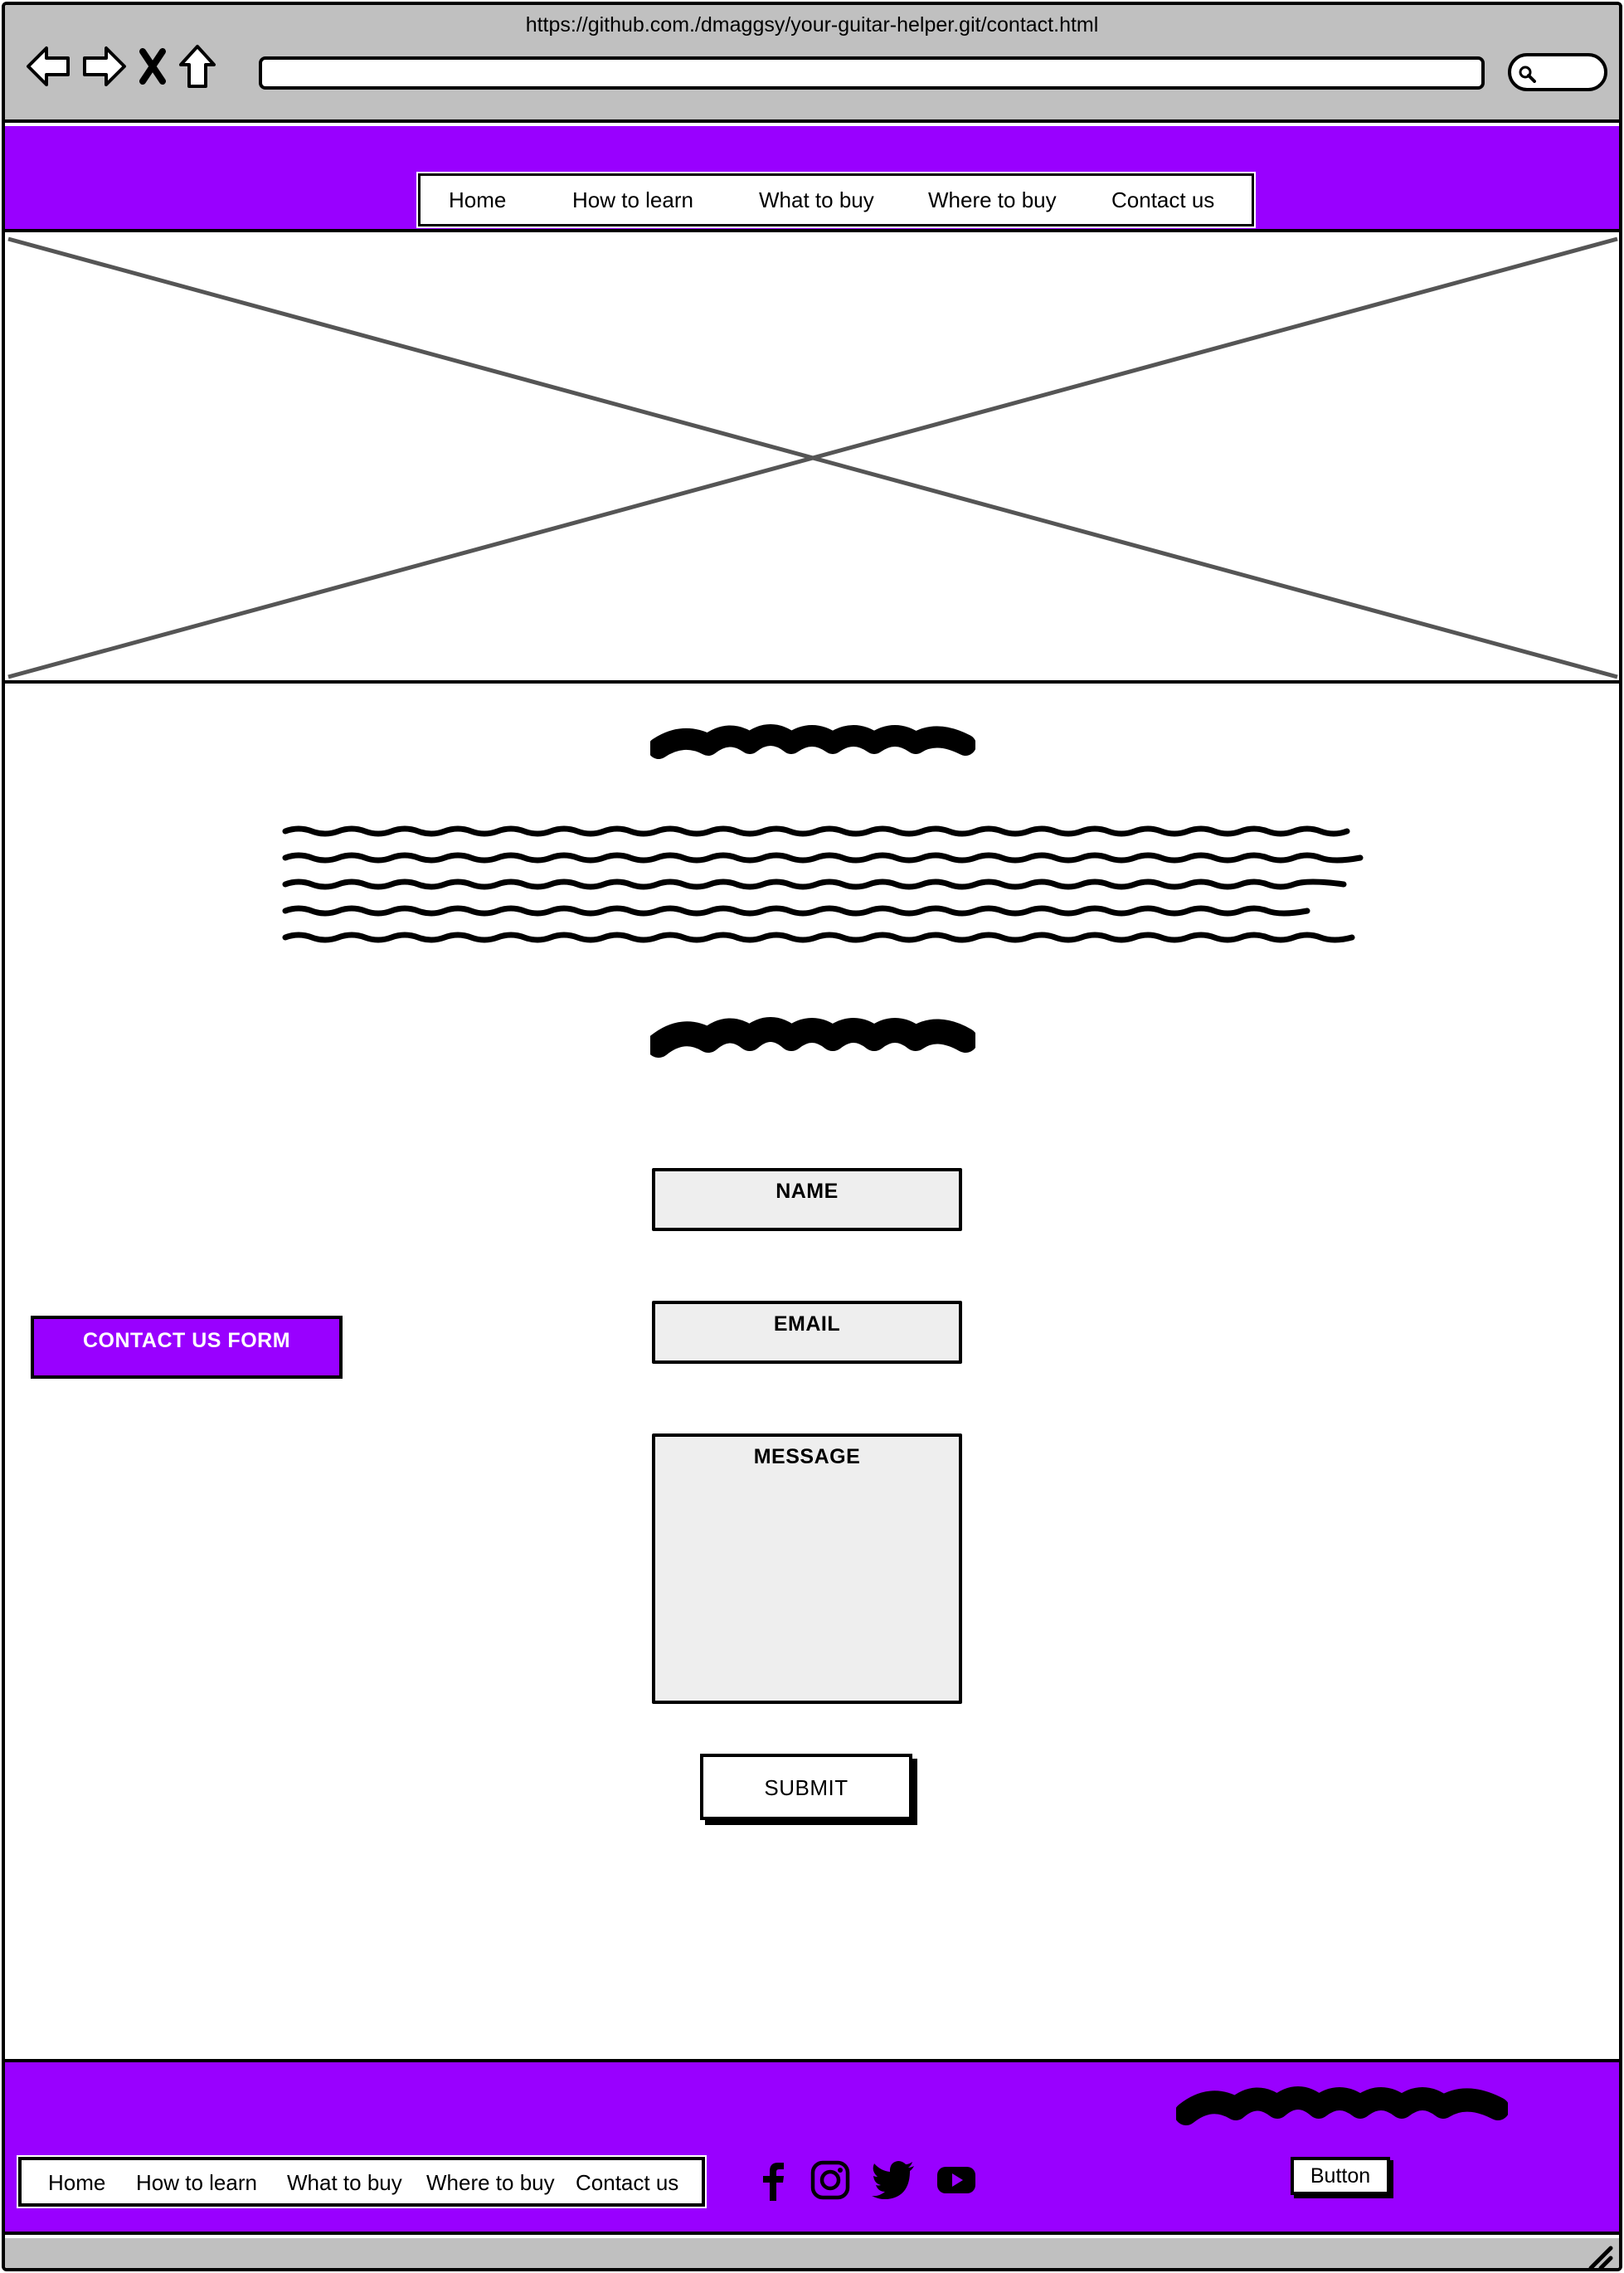 The image size is (1624, 2273). Describe the element at coordinates (816, 200) in the screenshot. I see `nav-what-to-buy: What to buy` at that location.